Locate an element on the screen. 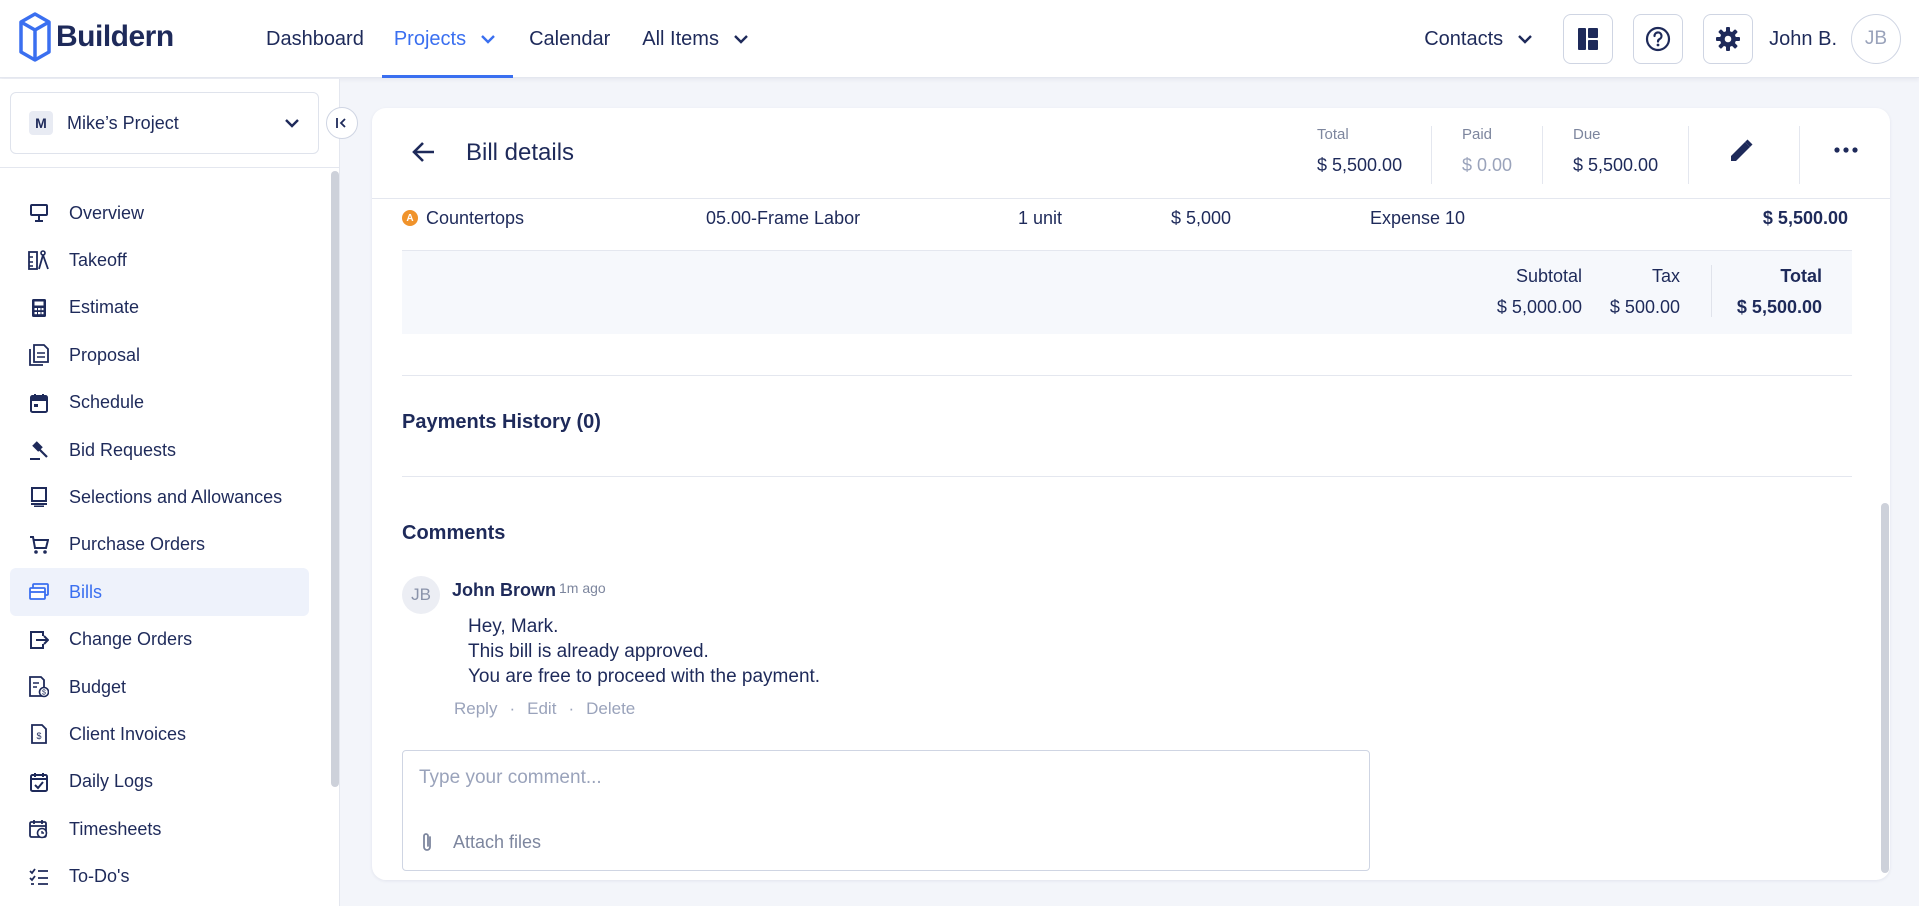 The height and width of the screenshot is (906, 1919). more-options-button is located at coordinates (1846, 150).